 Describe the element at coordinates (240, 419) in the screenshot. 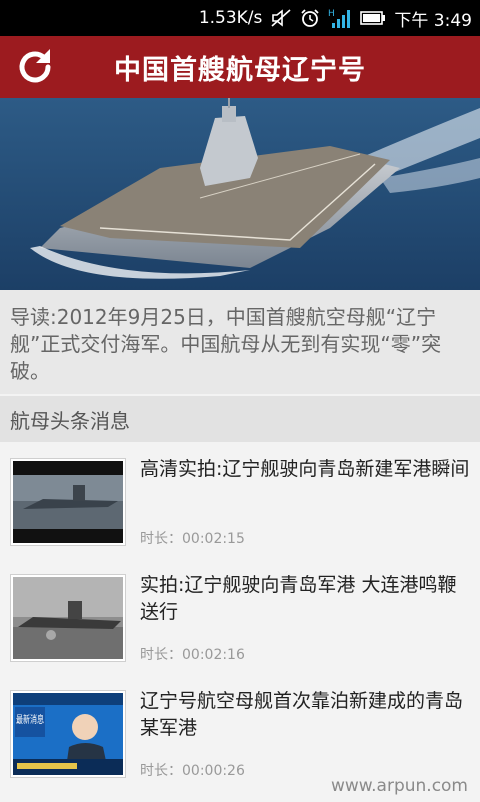

I see `section-title: 航母头条消息` at that location.